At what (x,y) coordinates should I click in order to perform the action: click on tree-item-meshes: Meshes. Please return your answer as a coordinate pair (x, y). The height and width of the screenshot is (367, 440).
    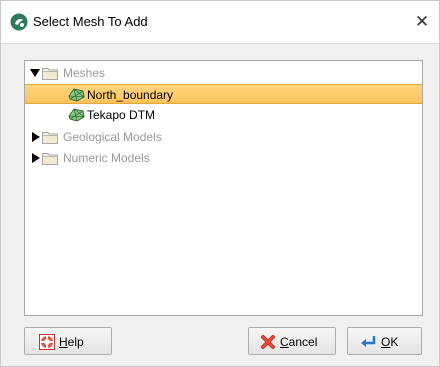
    Looking at the image, I should click on (223, 73).